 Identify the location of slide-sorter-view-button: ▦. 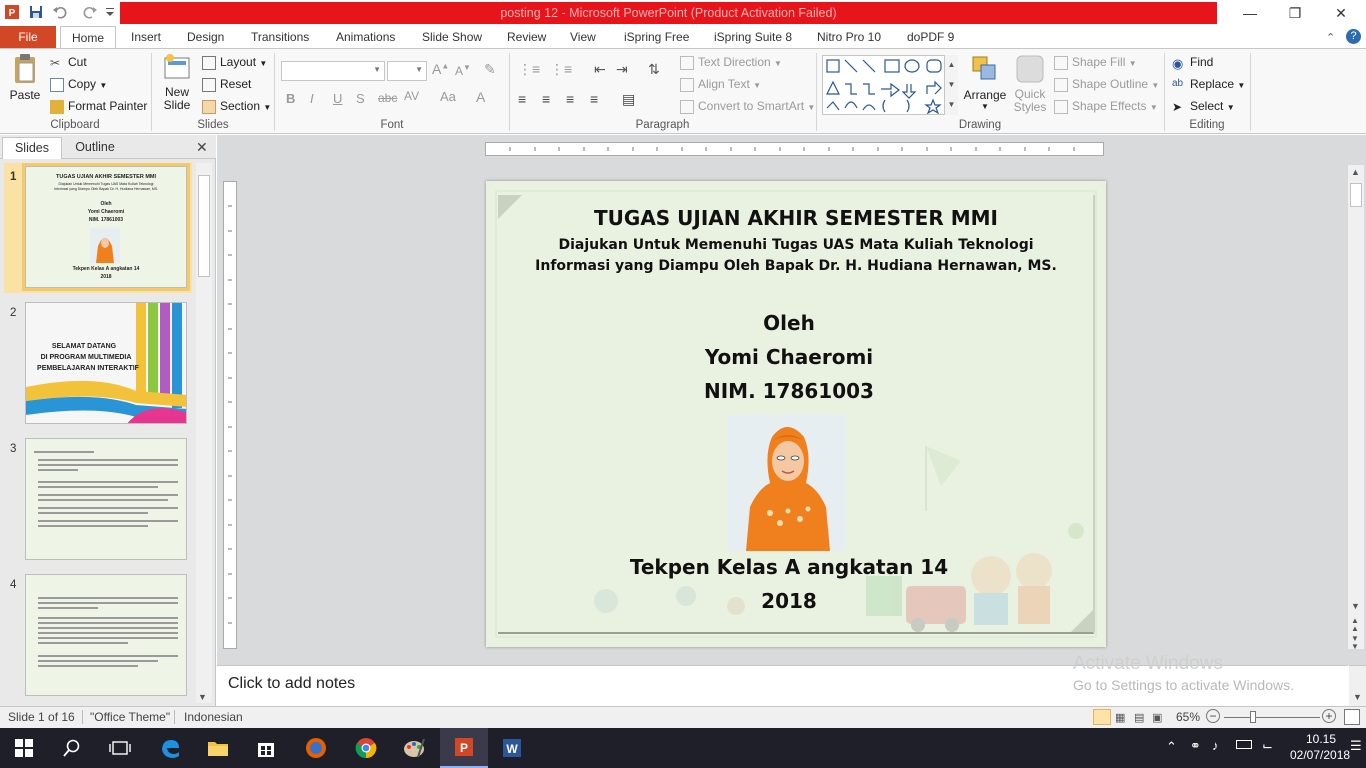
(1120, 717).